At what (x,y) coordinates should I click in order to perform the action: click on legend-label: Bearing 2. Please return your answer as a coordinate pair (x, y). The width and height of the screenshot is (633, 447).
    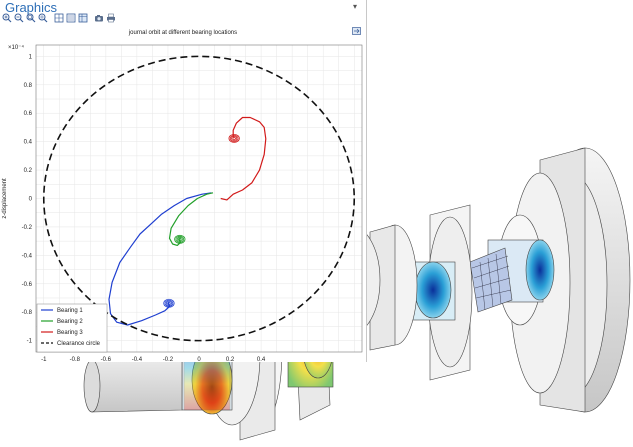
    Looking at the image, I should click on (70, 322).